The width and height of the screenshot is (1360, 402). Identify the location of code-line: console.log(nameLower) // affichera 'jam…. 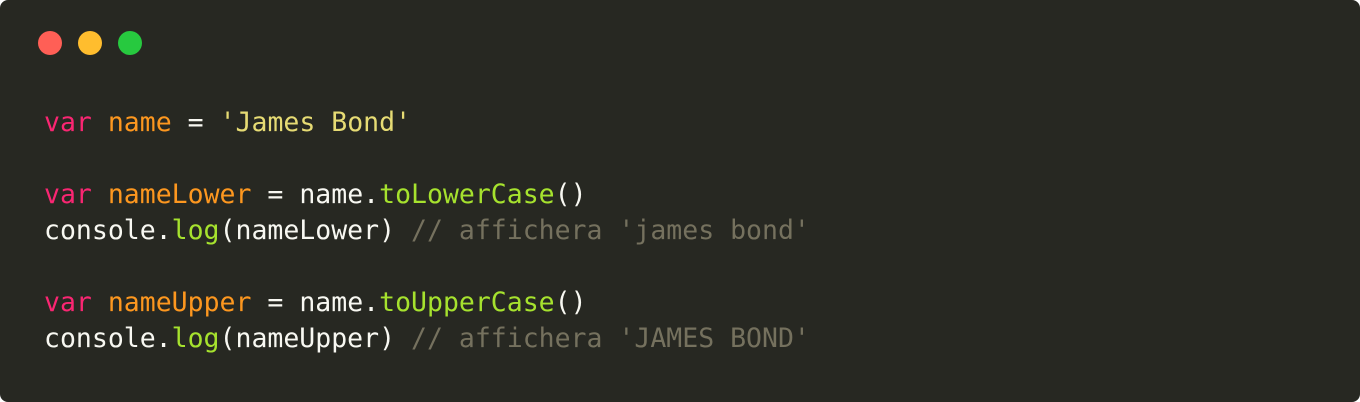
(427, 231).